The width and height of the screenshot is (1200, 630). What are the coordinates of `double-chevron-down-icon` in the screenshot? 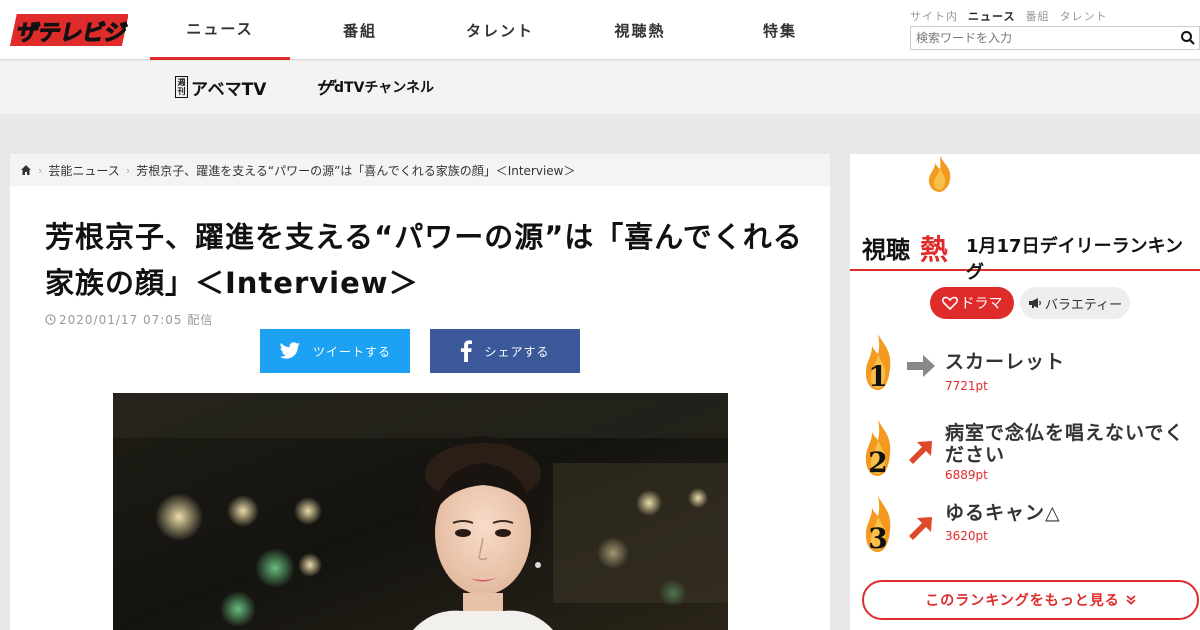 It's located at (1131, 600).